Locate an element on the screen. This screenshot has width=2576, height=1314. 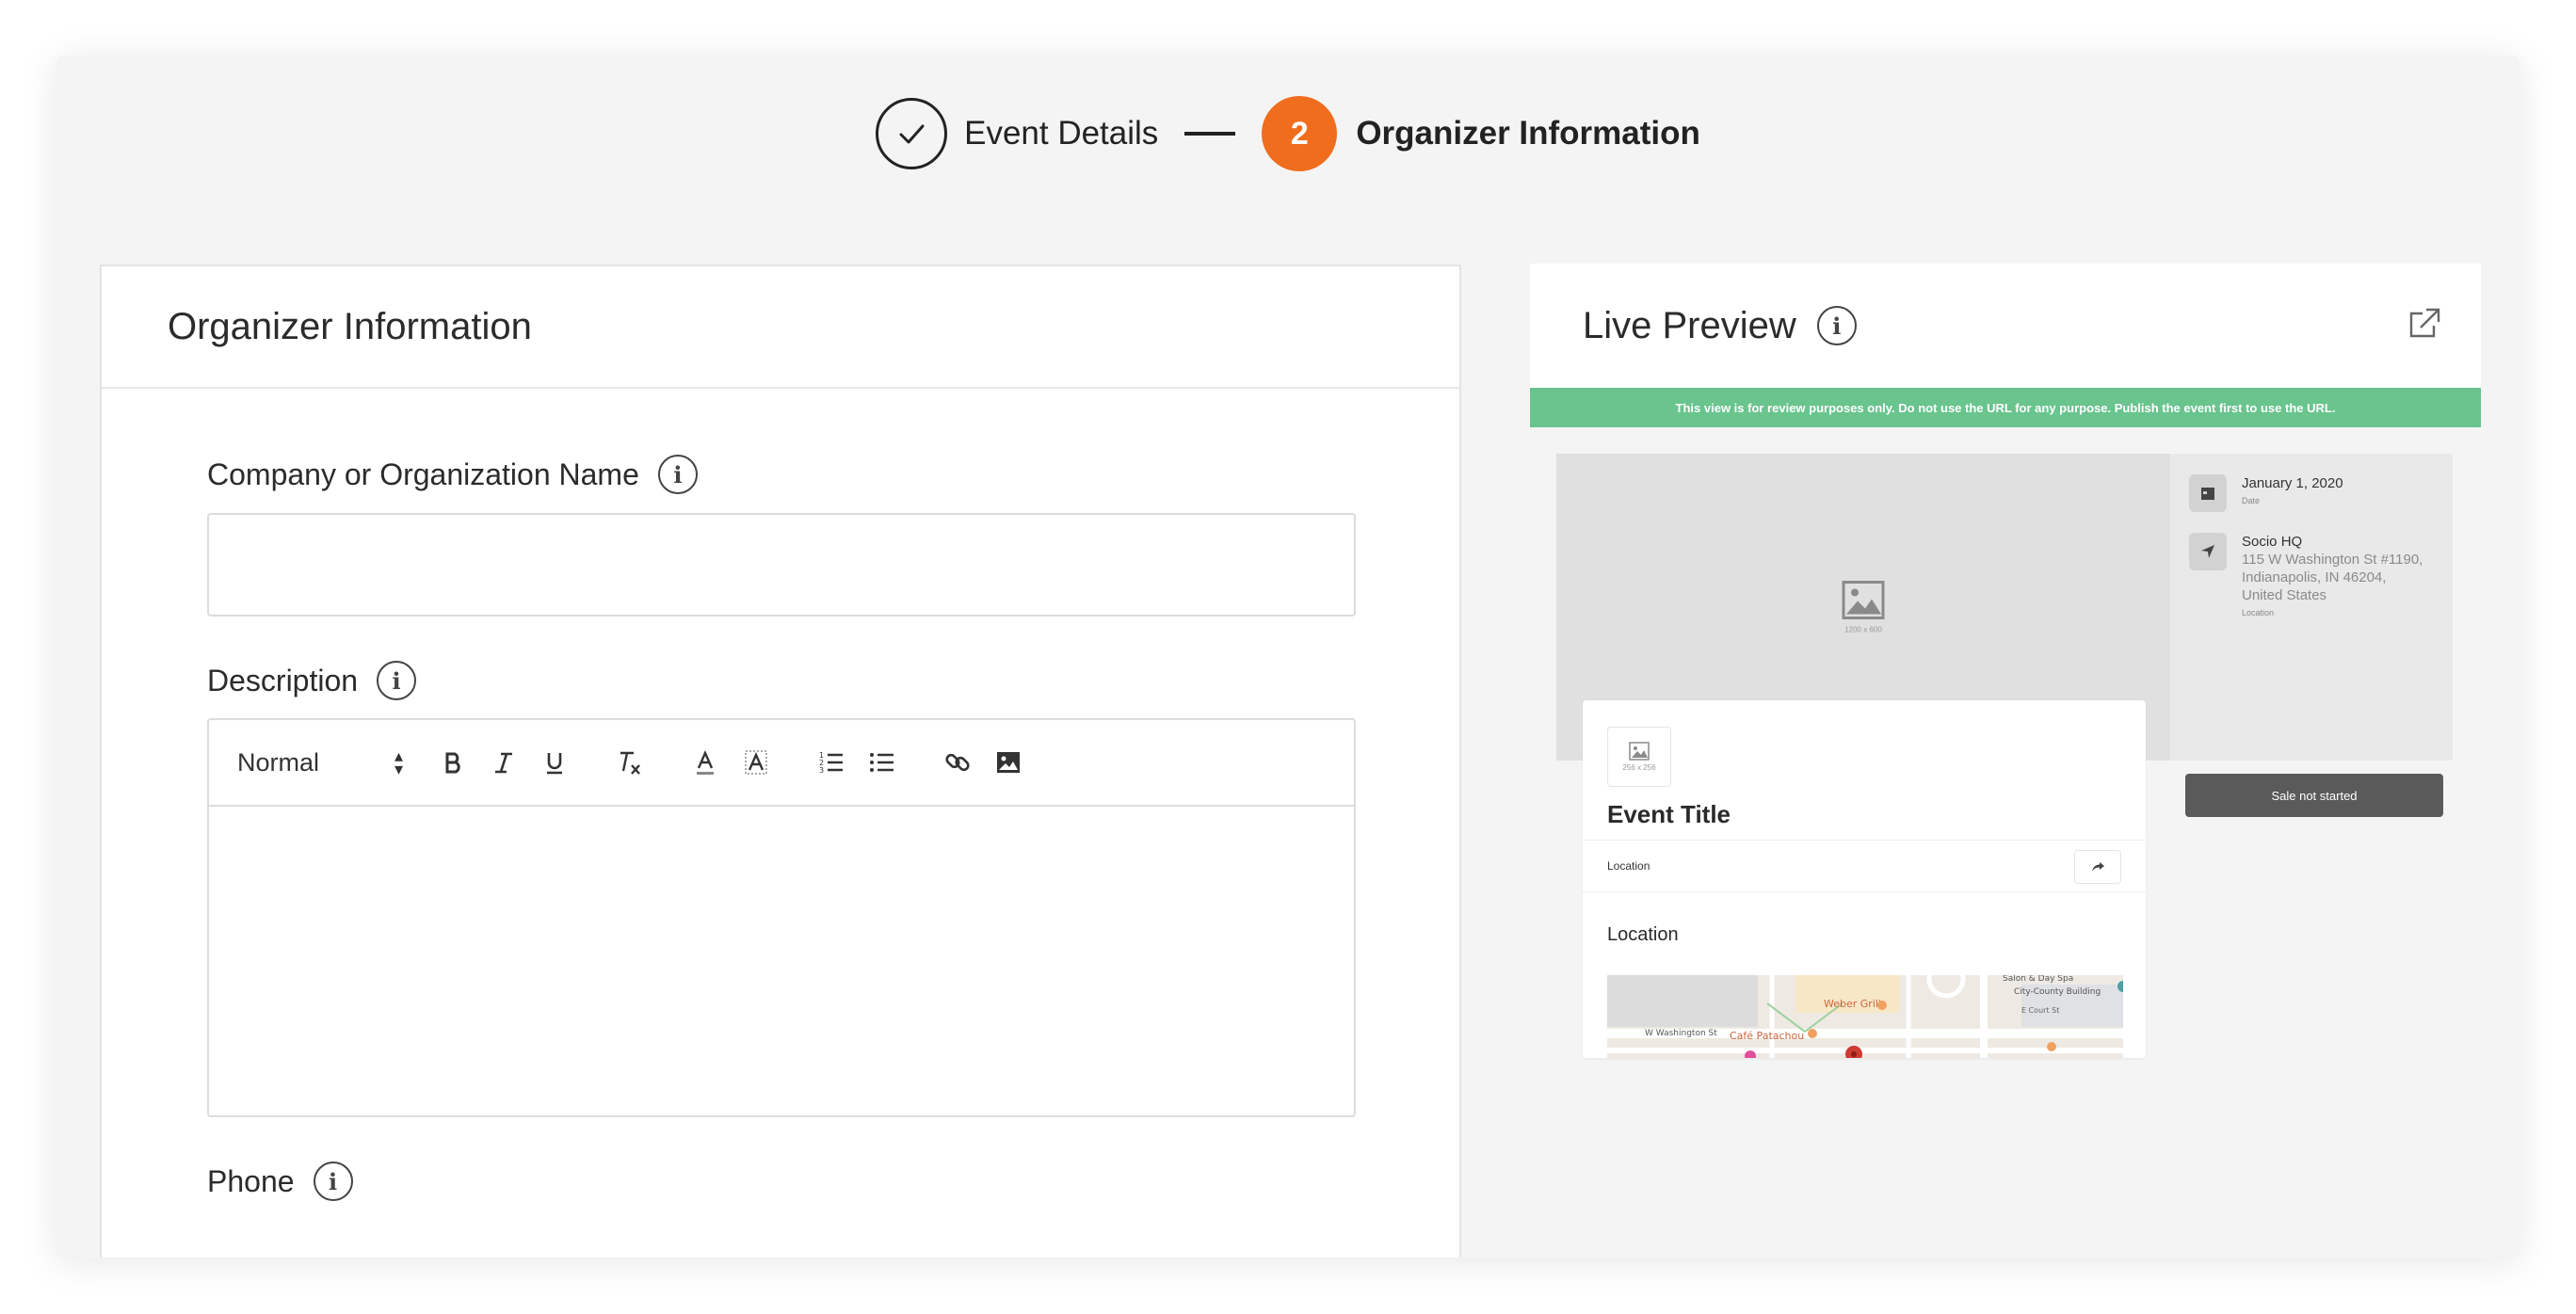
phone-label-row: Phone i is located at coordinates (280, 1181).